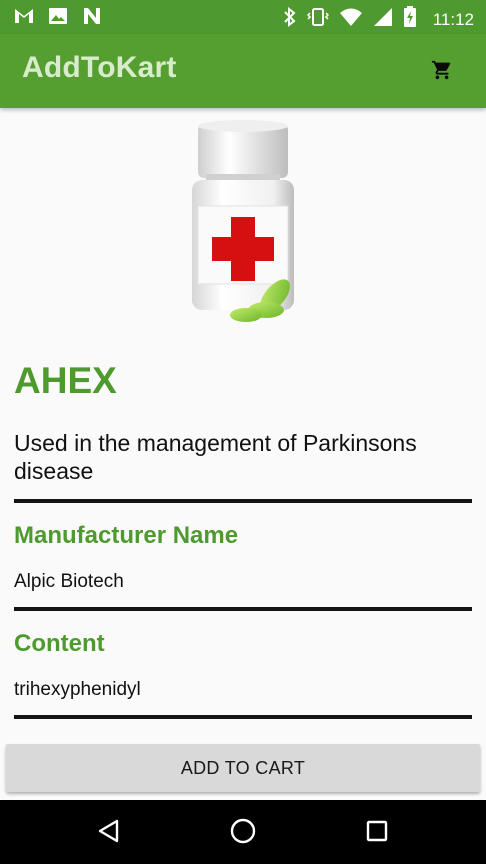  What do you see at coordinates (92, 18) in the screenshot?
I see `n-app-icon` at bounding box center [92, 18].